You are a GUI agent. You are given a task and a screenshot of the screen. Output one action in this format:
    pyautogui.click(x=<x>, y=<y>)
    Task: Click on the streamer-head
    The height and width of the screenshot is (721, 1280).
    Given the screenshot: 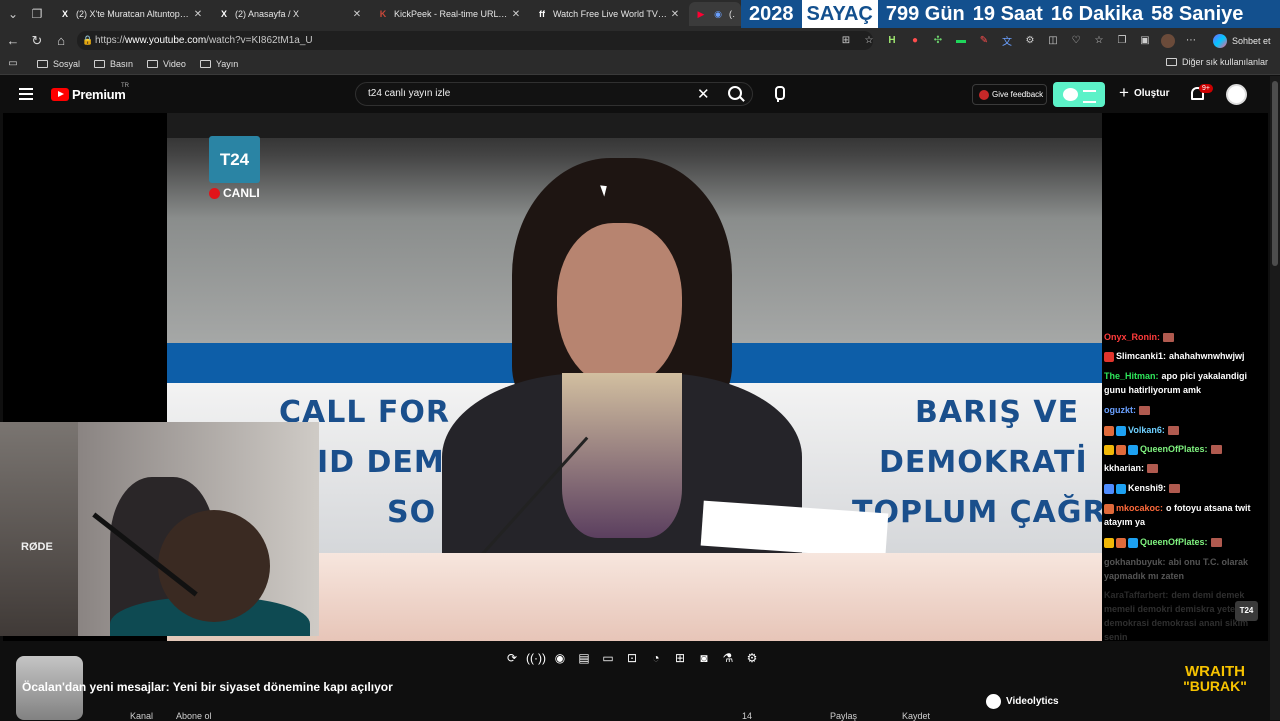 What is the action you would take?
    pyautogui.click(x=214, y=566)
    